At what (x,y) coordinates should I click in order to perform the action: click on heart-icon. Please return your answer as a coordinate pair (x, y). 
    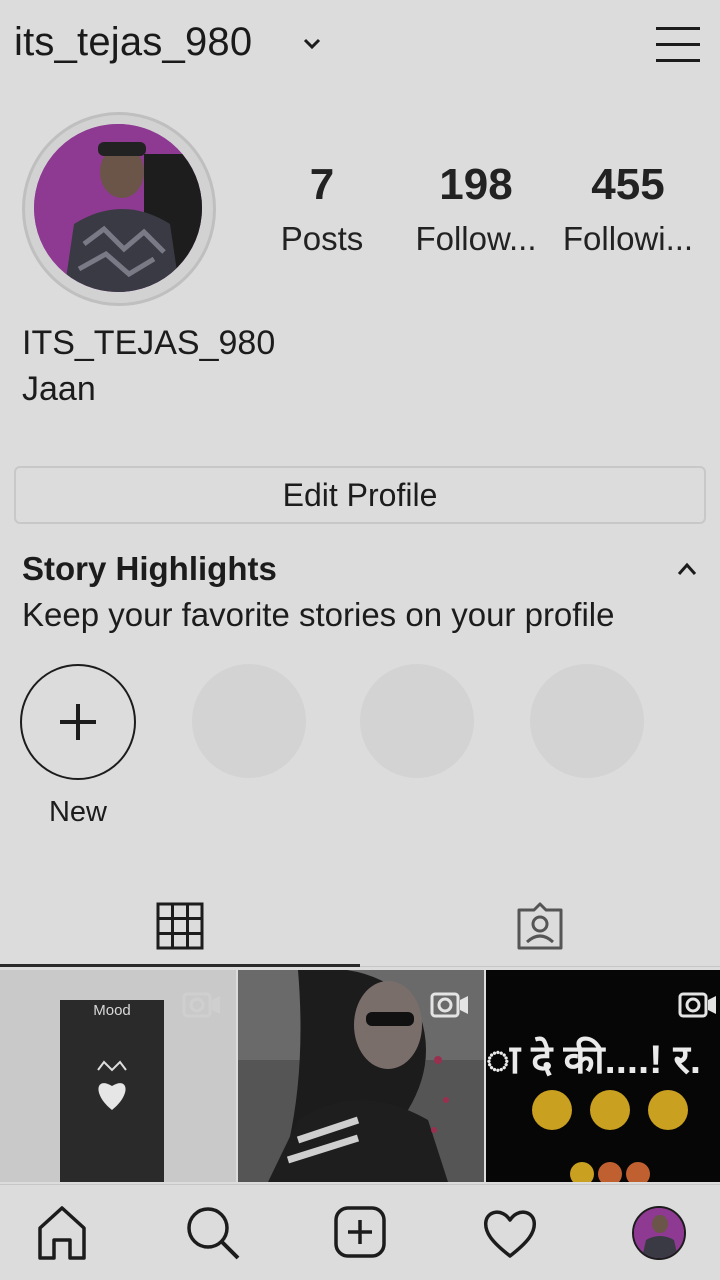
    Looking at the image, I should click on (510, 1232).